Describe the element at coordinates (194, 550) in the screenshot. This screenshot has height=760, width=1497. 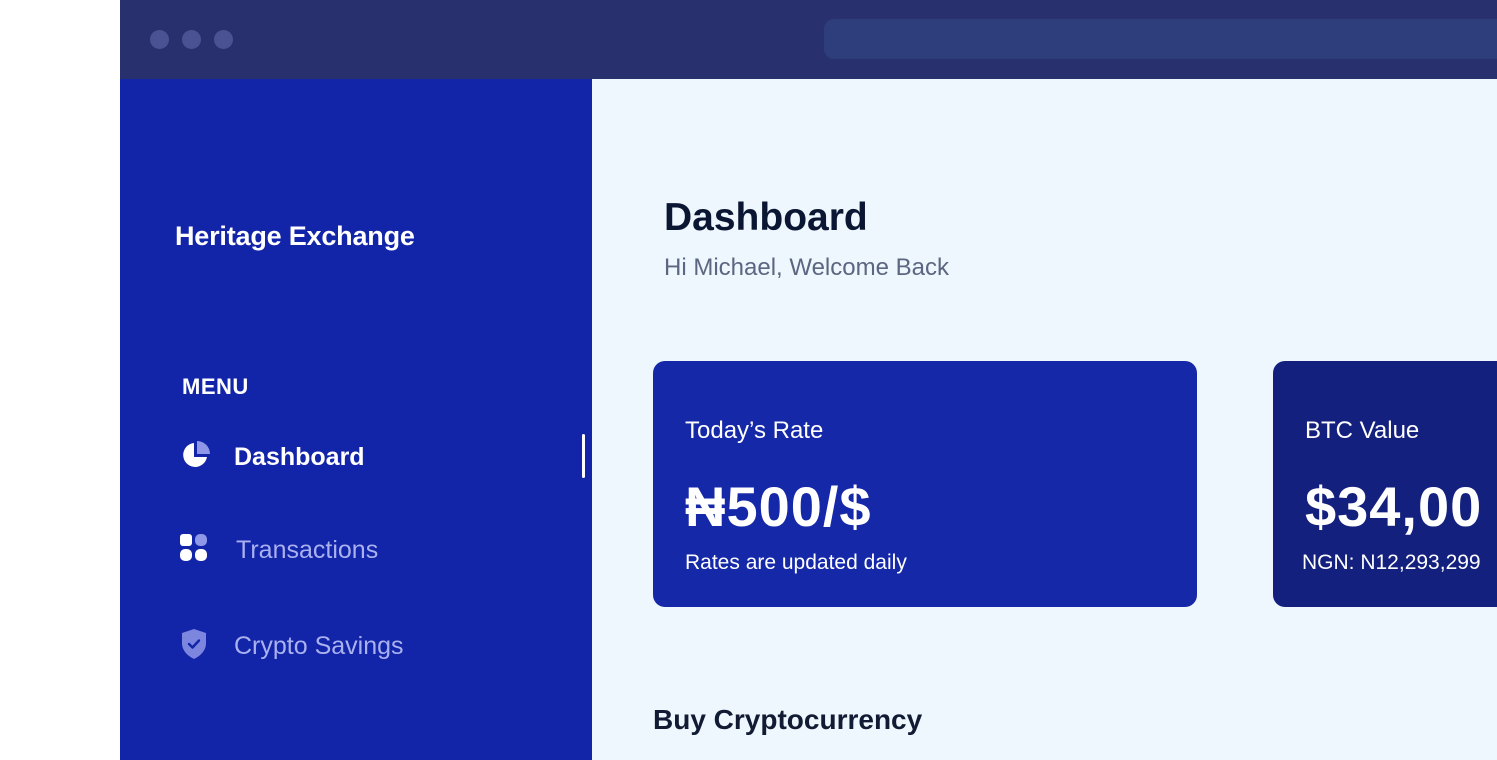
I see `grid-icon` at that location.